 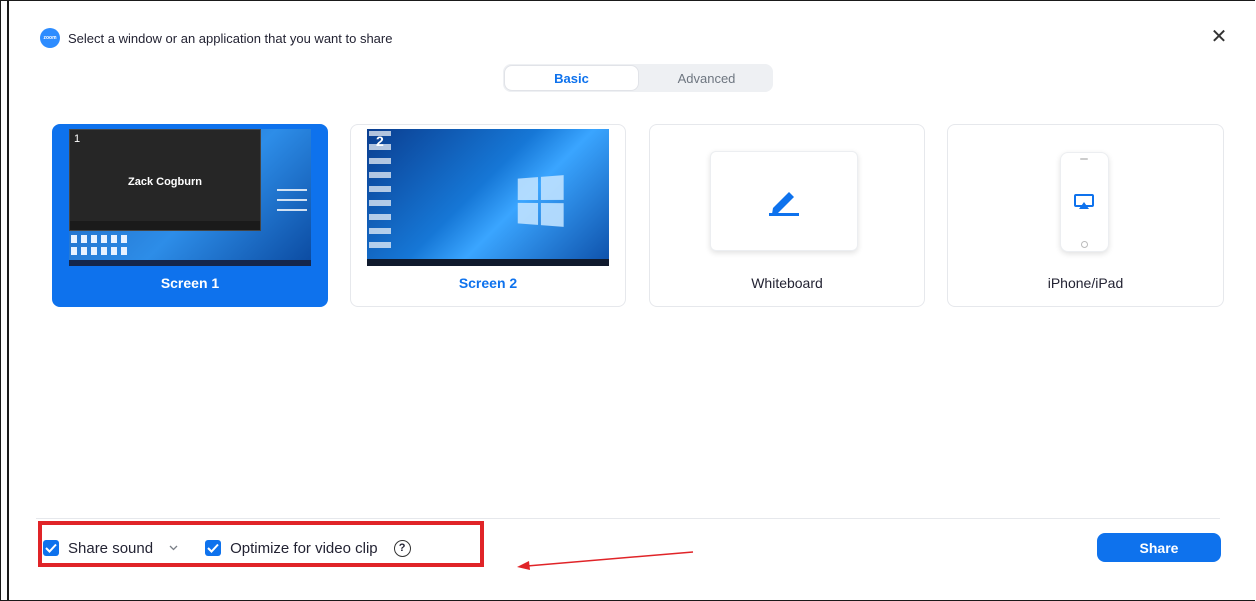 I want to click on zoom-logo-text: zoom, so click(x=50, y=38).